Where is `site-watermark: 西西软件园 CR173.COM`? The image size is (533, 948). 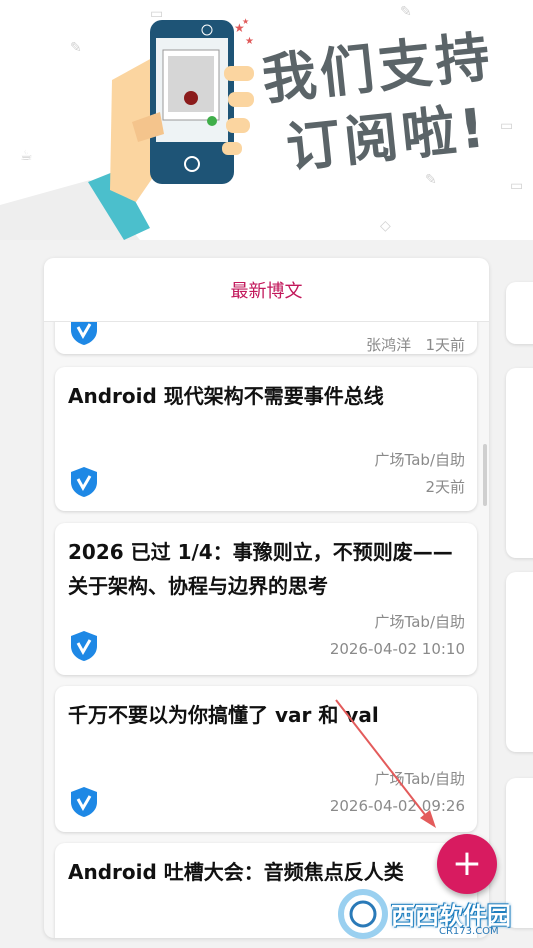
site-watermark: 西西软件园 CR173.COM is located at coordinates (424, 914).